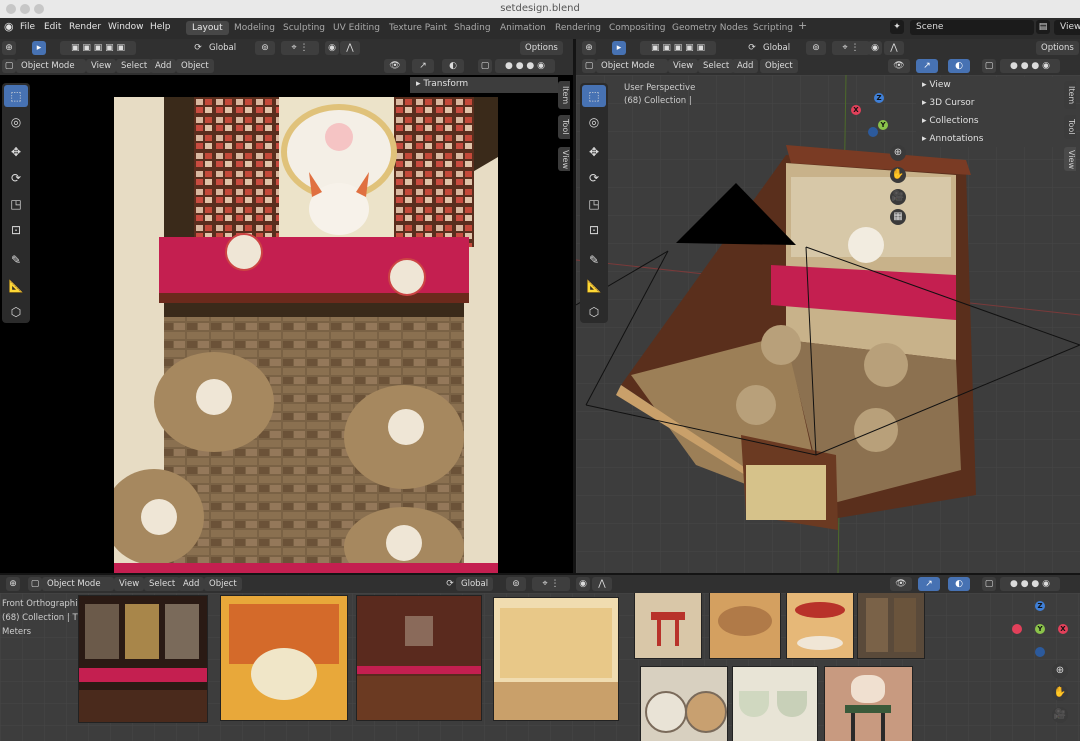  What do you see at coordinates (898, 217) in the screenshot?
I see `ortho-toggle-icon: ▦` at bounding box center [898, 217].